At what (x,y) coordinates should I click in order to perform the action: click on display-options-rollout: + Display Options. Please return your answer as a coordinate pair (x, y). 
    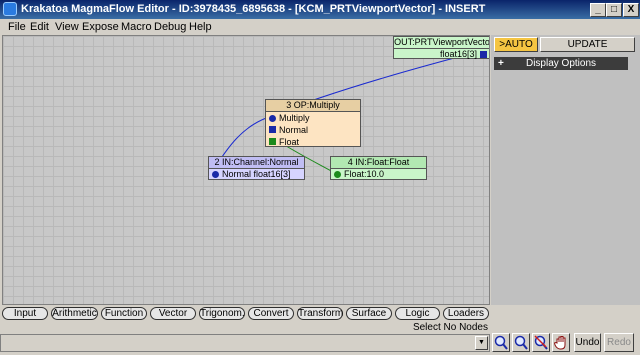
    Looking at the image, I should click on (561, 63).